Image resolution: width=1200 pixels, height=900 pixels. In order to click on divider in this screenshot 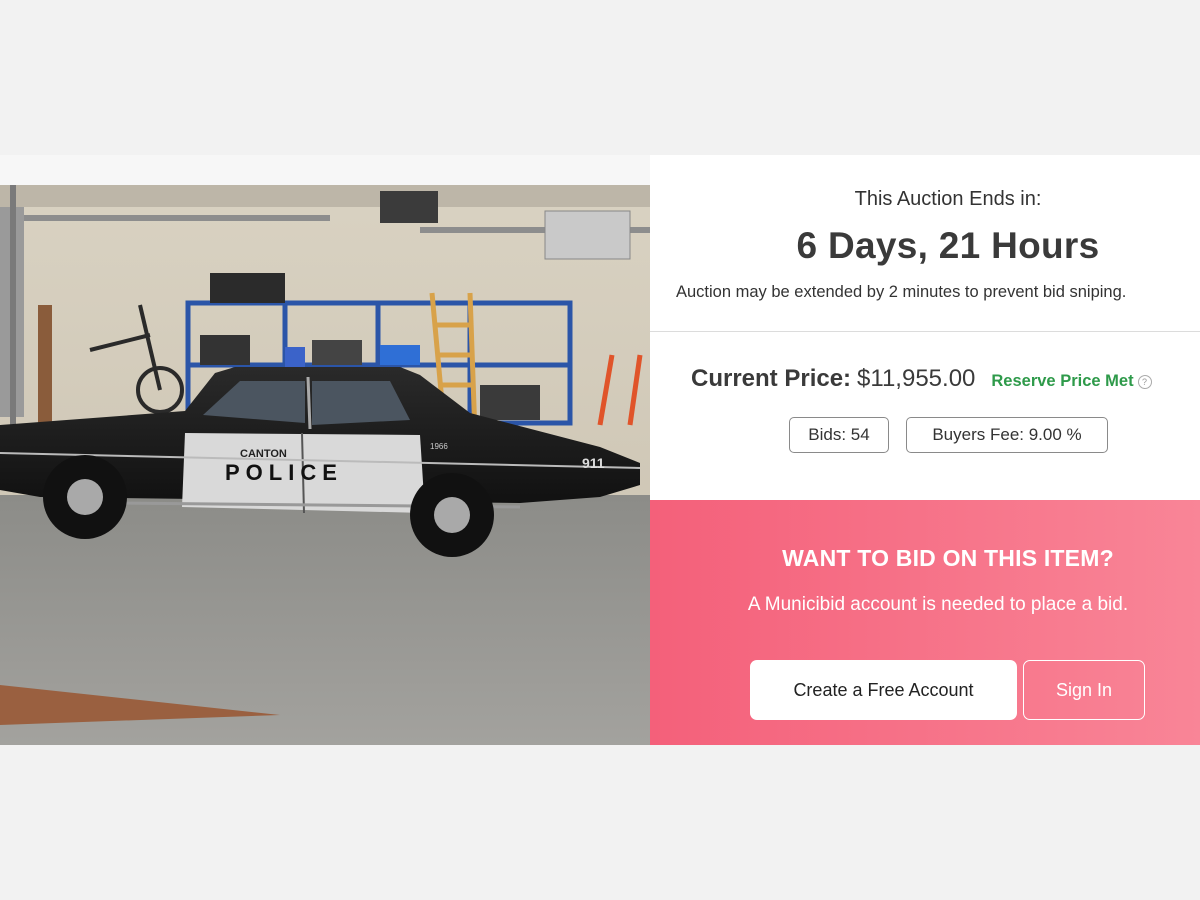, I will do `click(925, 331)`.